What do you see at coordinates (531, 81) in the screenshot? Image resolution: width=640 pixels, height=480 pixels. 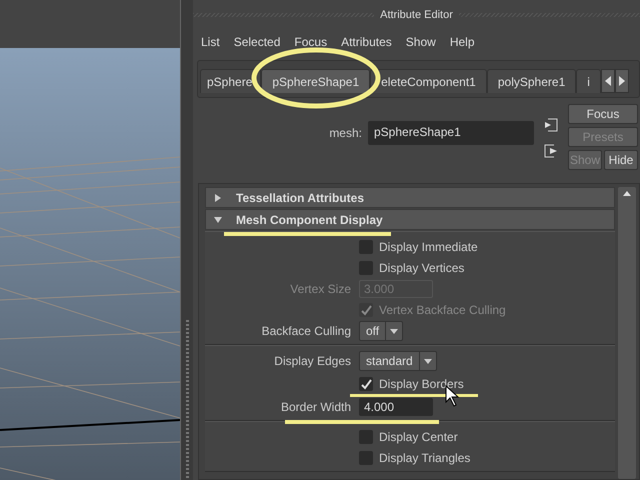 I see `tab: polySphere1` at bounding box center [531, 81].